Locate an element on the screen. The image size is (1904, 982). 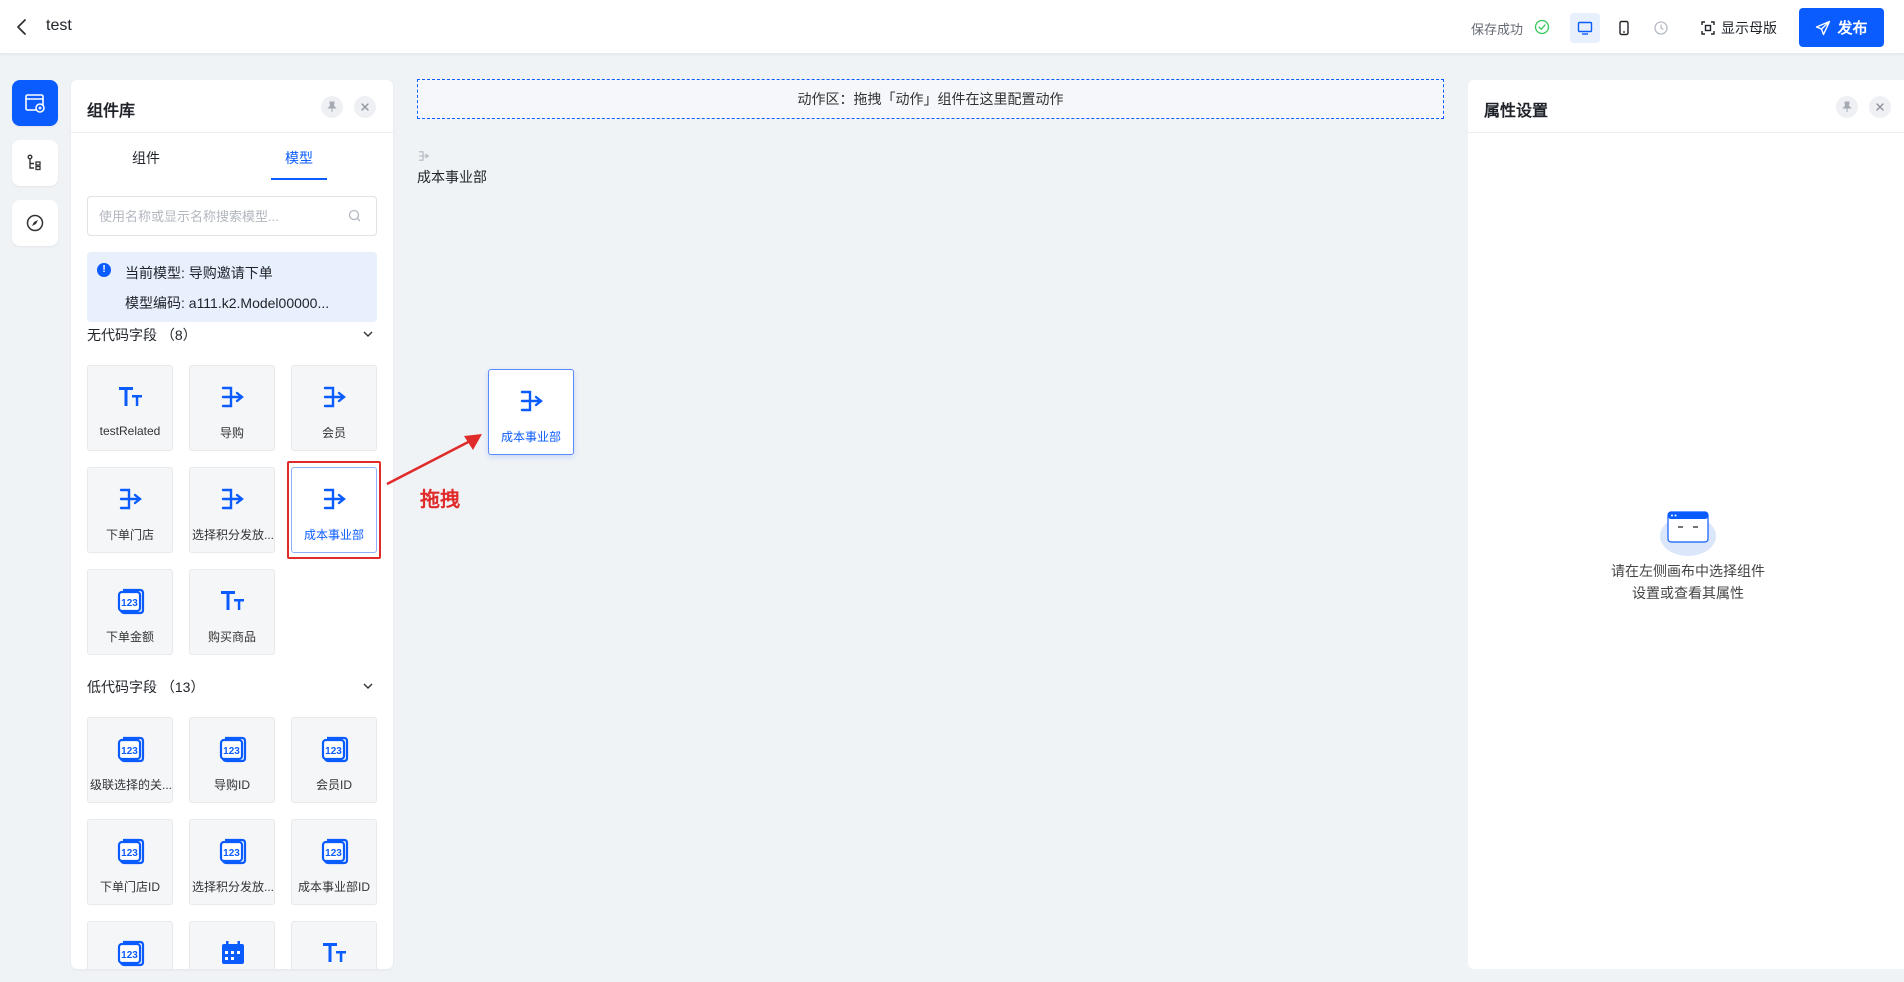
field-card: 导购ID is located at coordinates (232, 760).